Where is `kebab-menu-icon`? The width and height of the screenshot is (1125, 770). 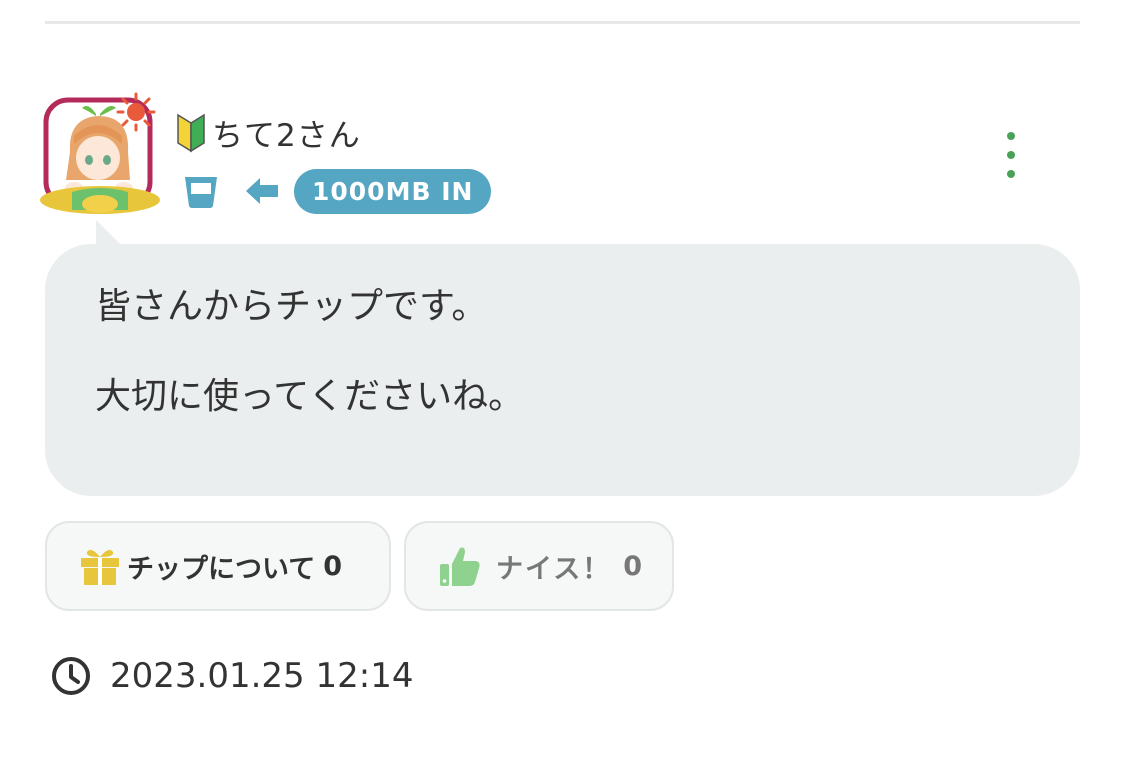 kebab-menu-icon is located at coordinates (1011, 155).